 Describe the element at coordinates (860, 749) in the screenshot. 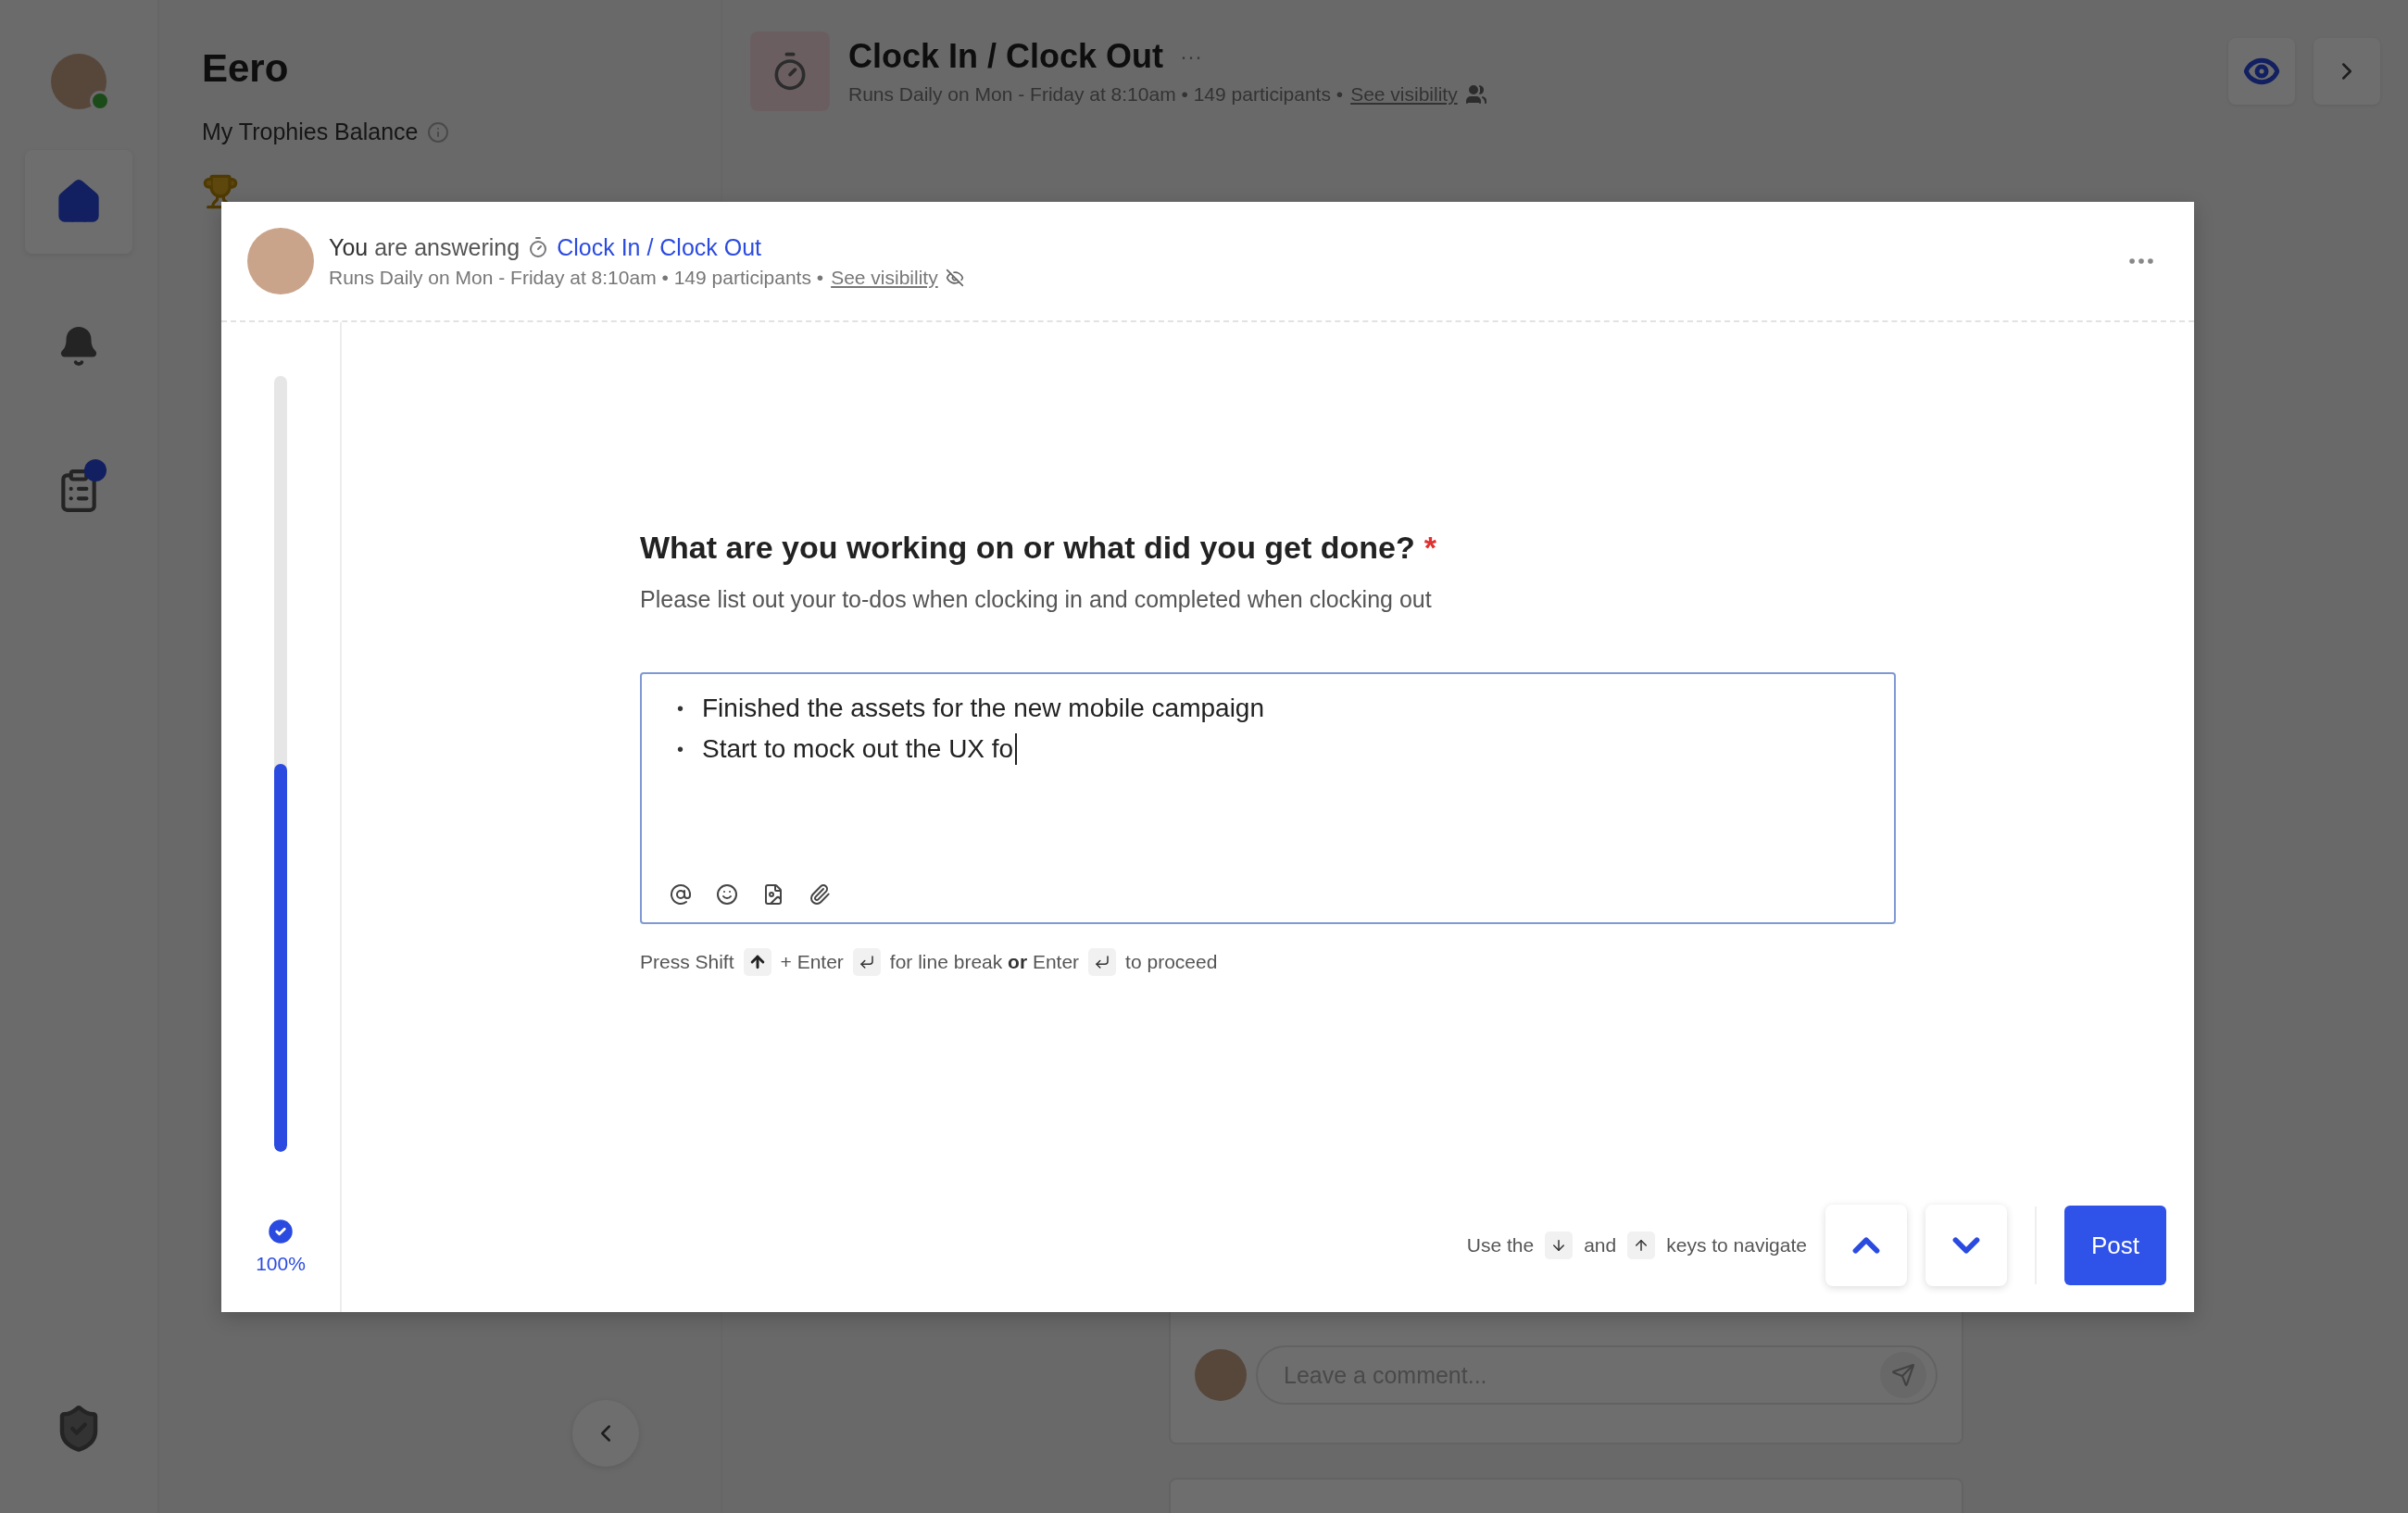

I see `answer-line: Start to mock out the UX fo` at that location.